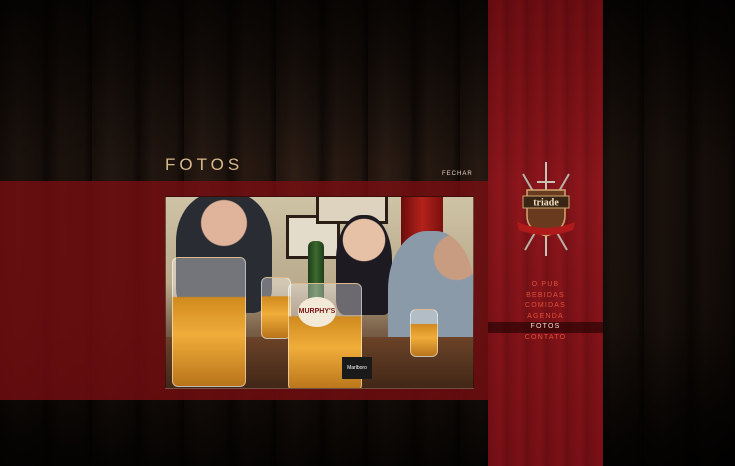 The height and width of the screenshot is (466, 735). I want to click on triade-logo-icon: triade, so click(546, 210).